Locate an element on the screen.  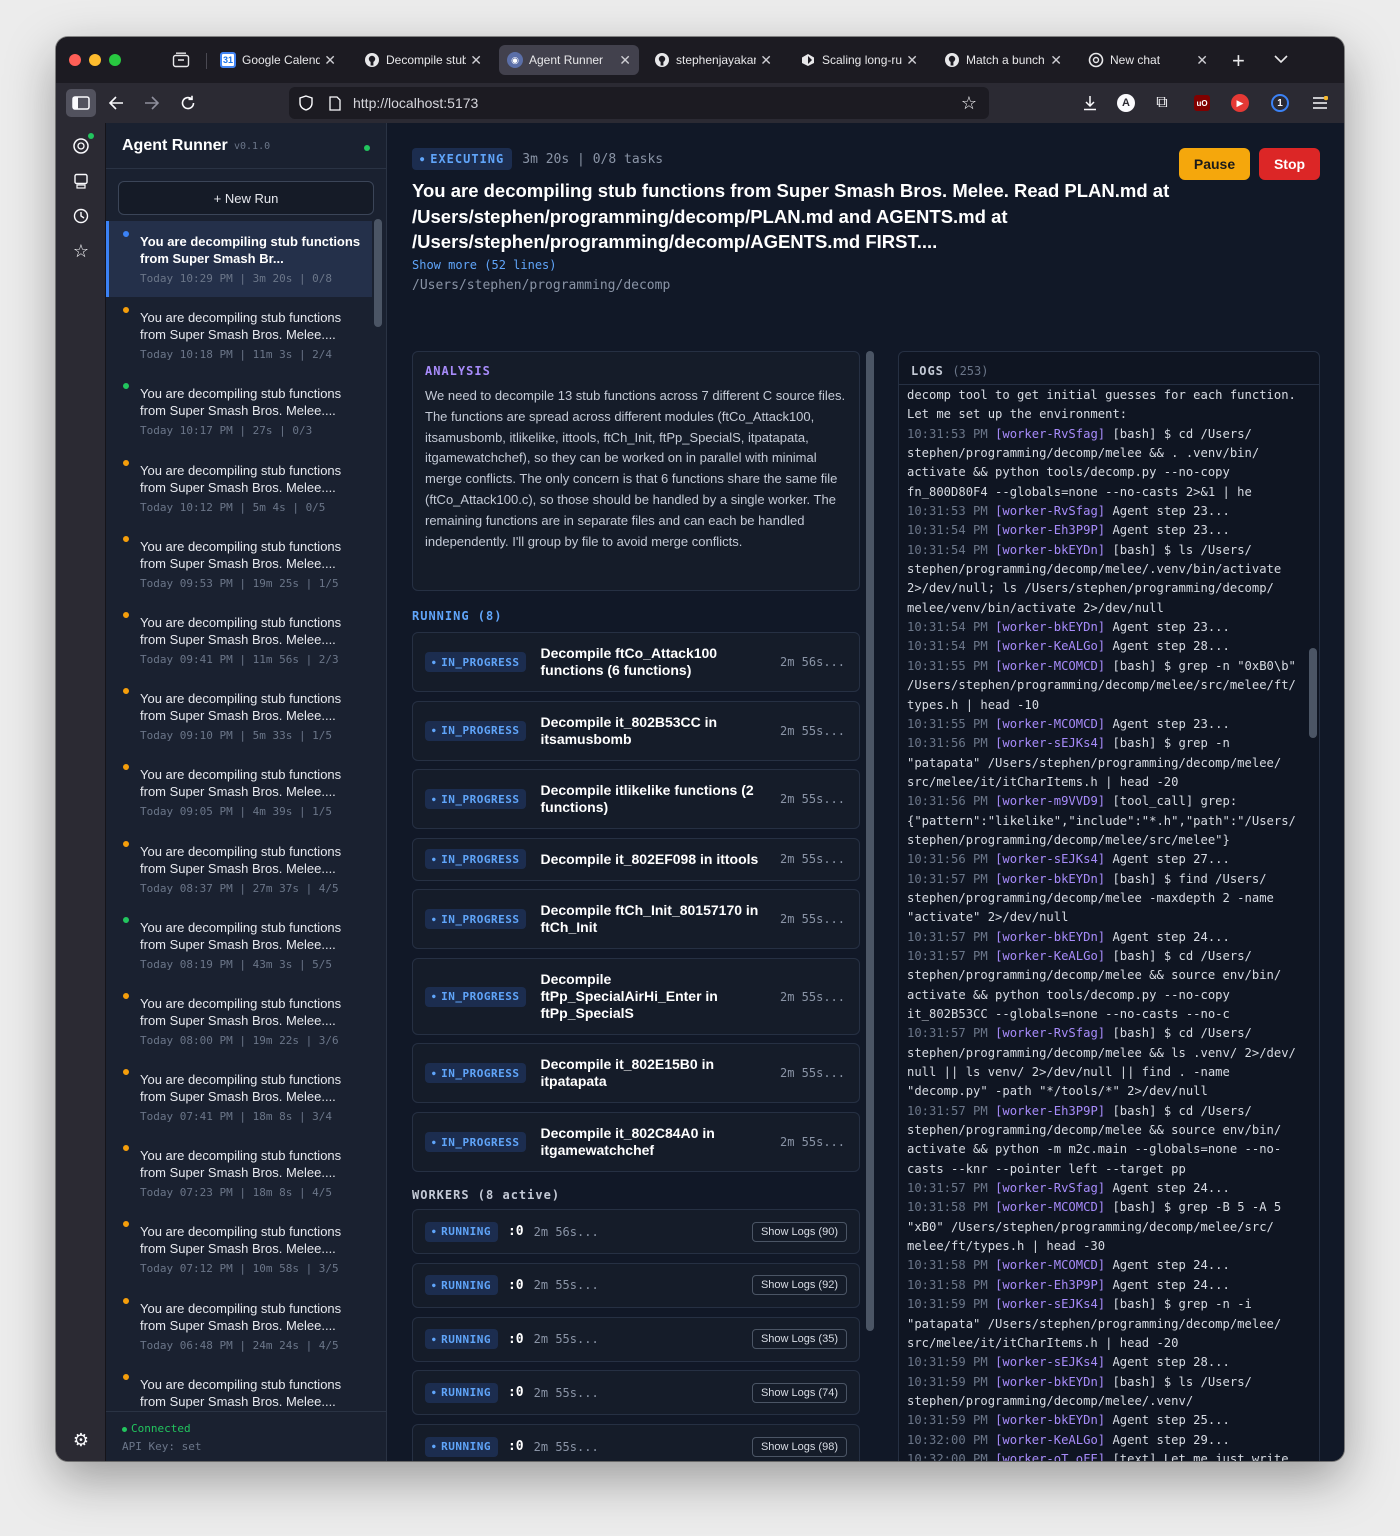
bookmark-star-icon: ☆ is located at coordinates (969, 103).